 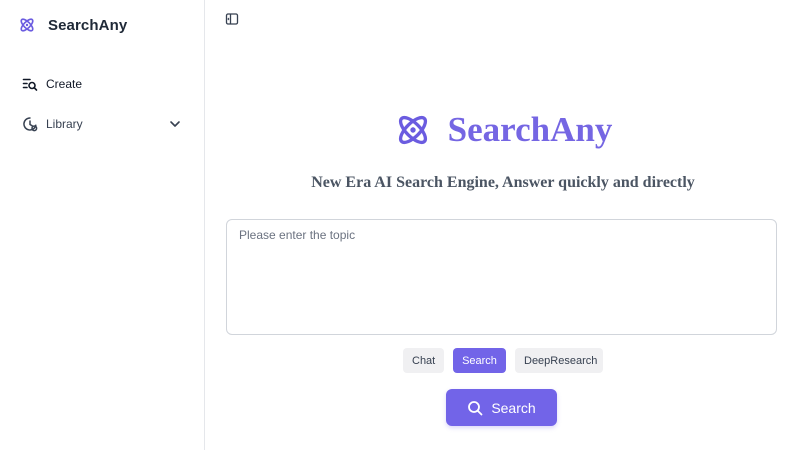 I want to click on search-icon, so click(x=475, y=408).